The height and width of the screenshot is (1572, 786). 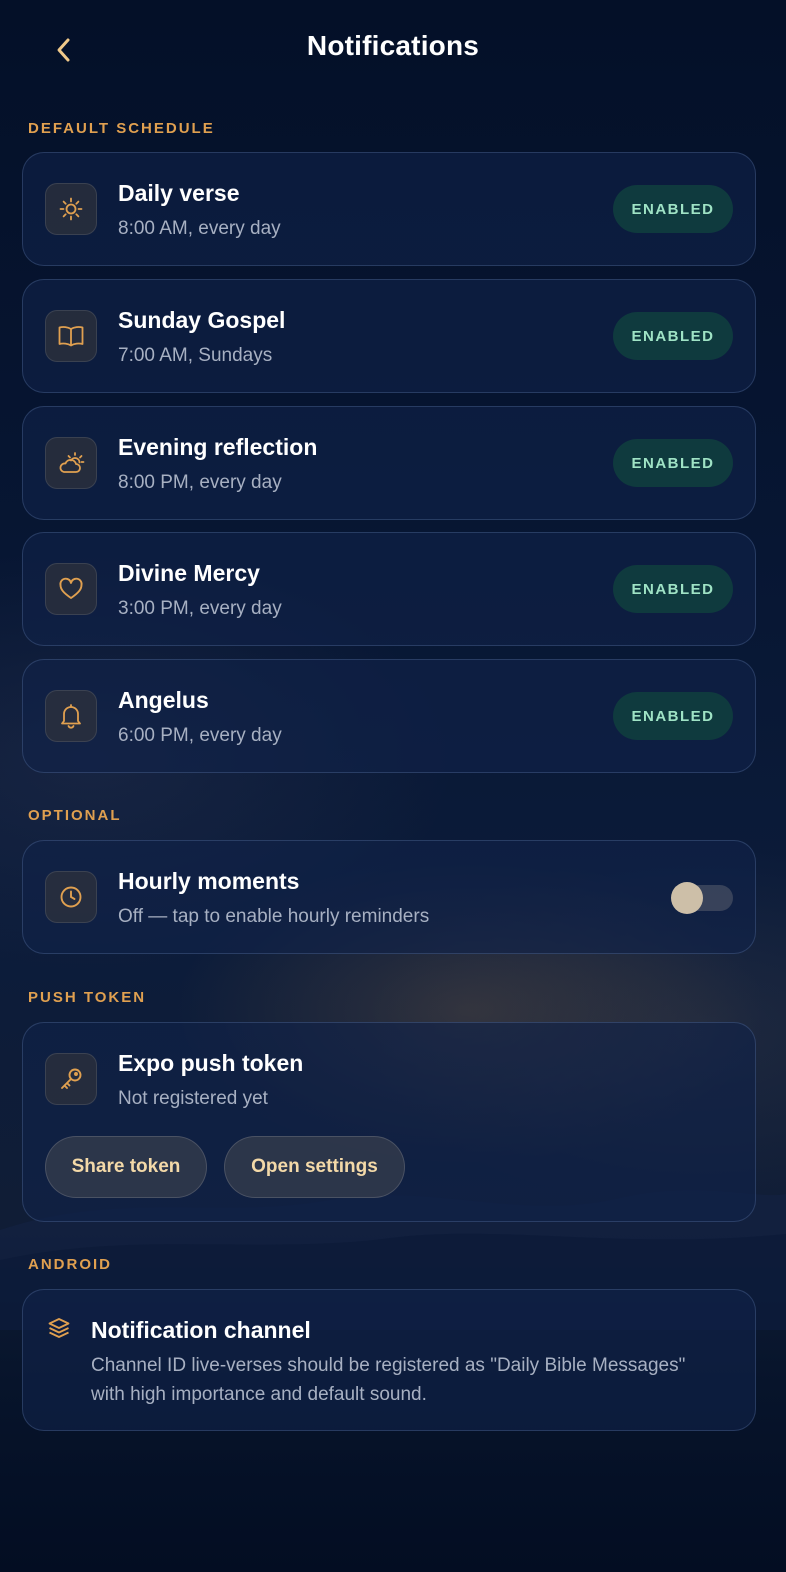 I want to click on book-icon, so click(x=71, y=336).